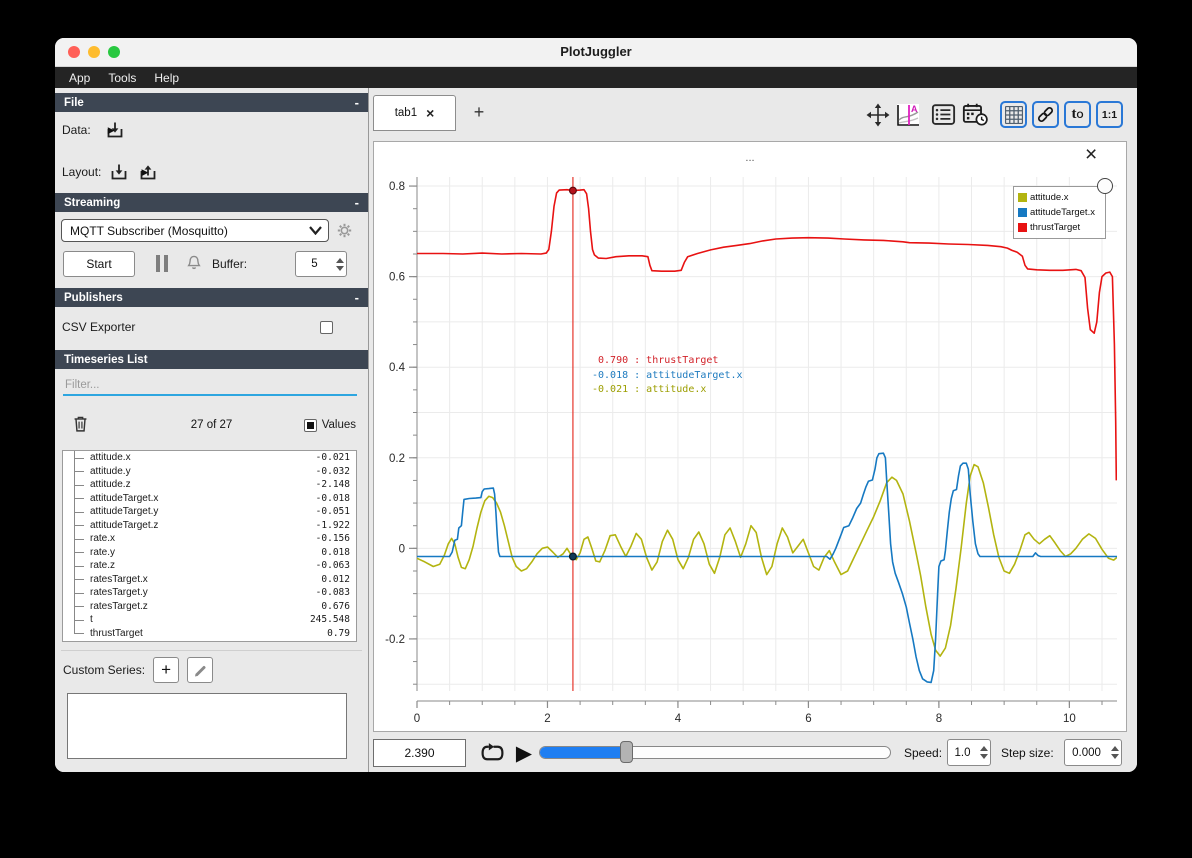  Describe the element at coordinates (203, 457) in the screenshot. I see `timeseries-name: attitude.x` at that location.